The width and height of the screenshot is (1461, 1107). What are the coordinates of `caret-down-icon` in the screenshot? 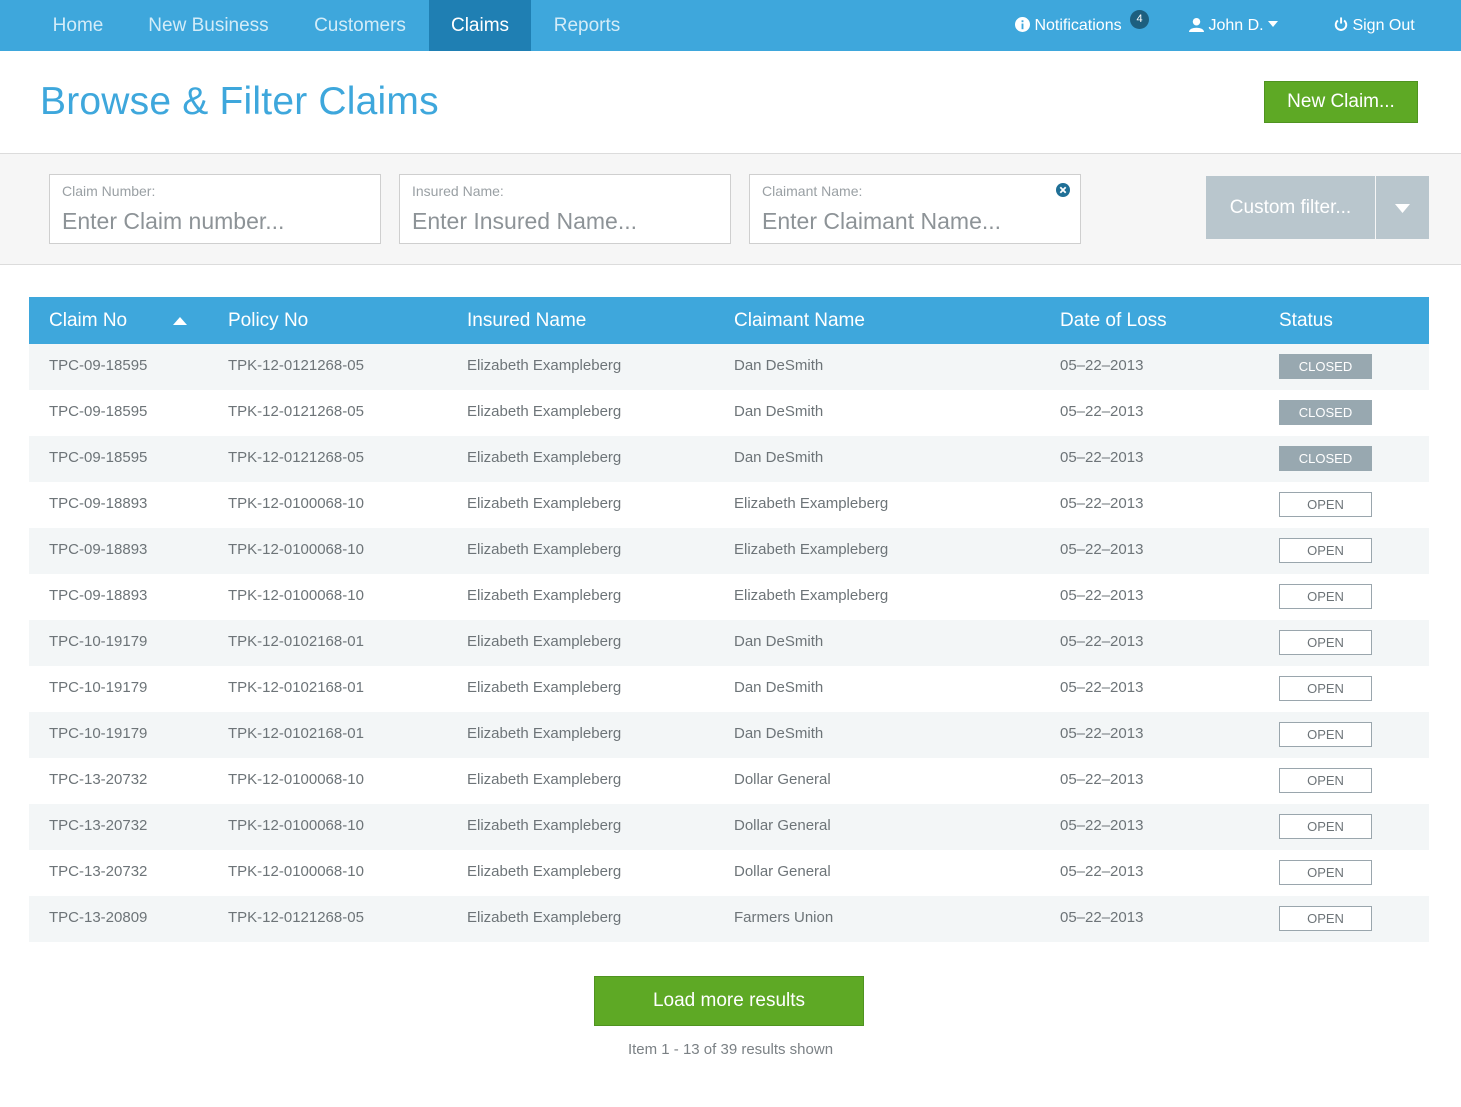 It's located at (1402, 208).